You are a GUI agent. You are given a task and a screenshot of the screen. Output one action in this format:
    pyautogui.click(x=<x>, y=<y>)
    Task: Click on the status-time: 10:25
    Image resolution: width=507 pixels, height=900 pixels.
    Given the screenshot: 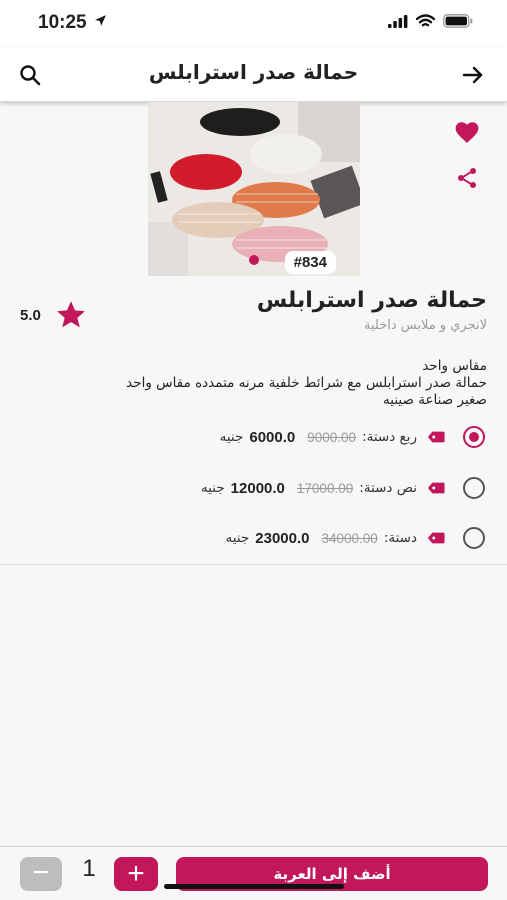 What is the action you would take?
    pyautogui.click(x=72, y=23)
    